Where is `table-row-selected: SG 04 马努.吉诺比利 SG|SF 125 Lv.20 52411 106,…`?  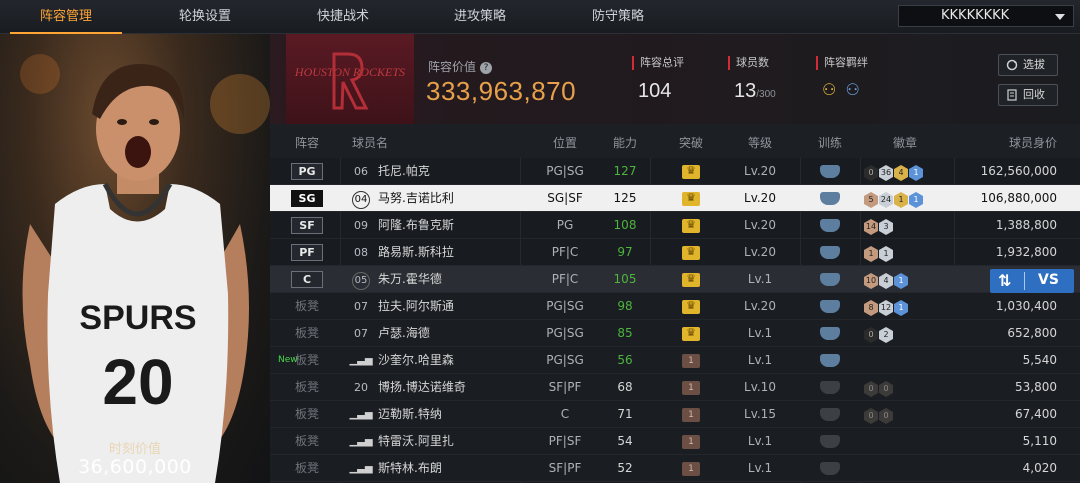 table-row-selected: SG 04 马努.吉诺比利 SG|SF 125 Lv.20 52411 106,… is located at coordinates (675, 198).